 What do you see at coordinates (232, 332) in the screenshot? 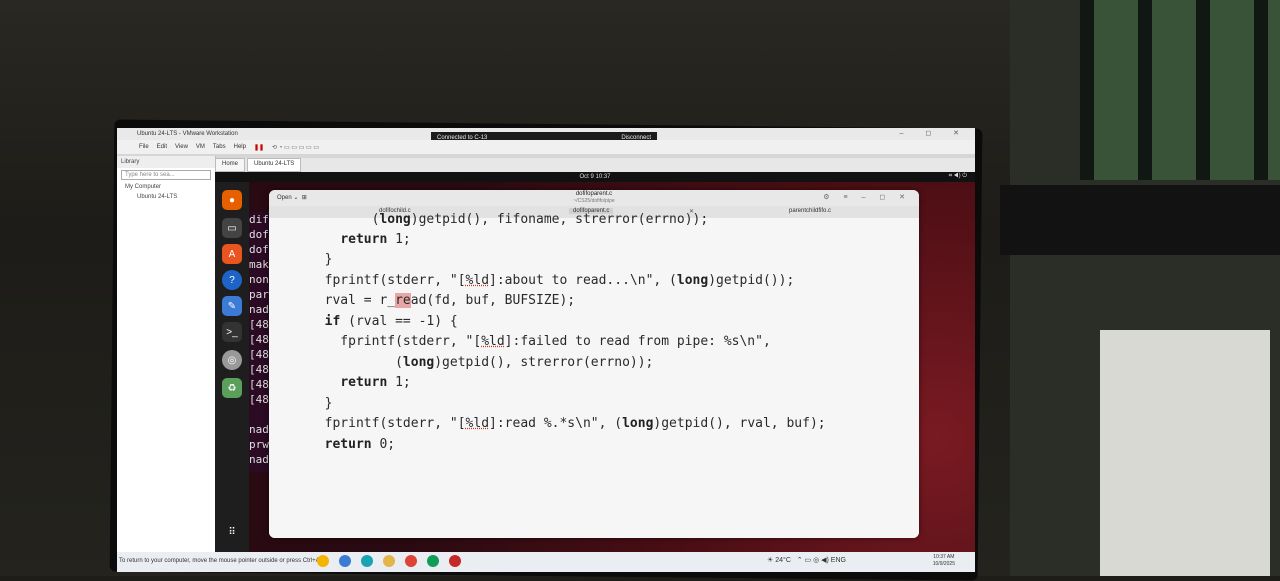
I see `terminal-icon: >_` at bounding box center [232, 332].